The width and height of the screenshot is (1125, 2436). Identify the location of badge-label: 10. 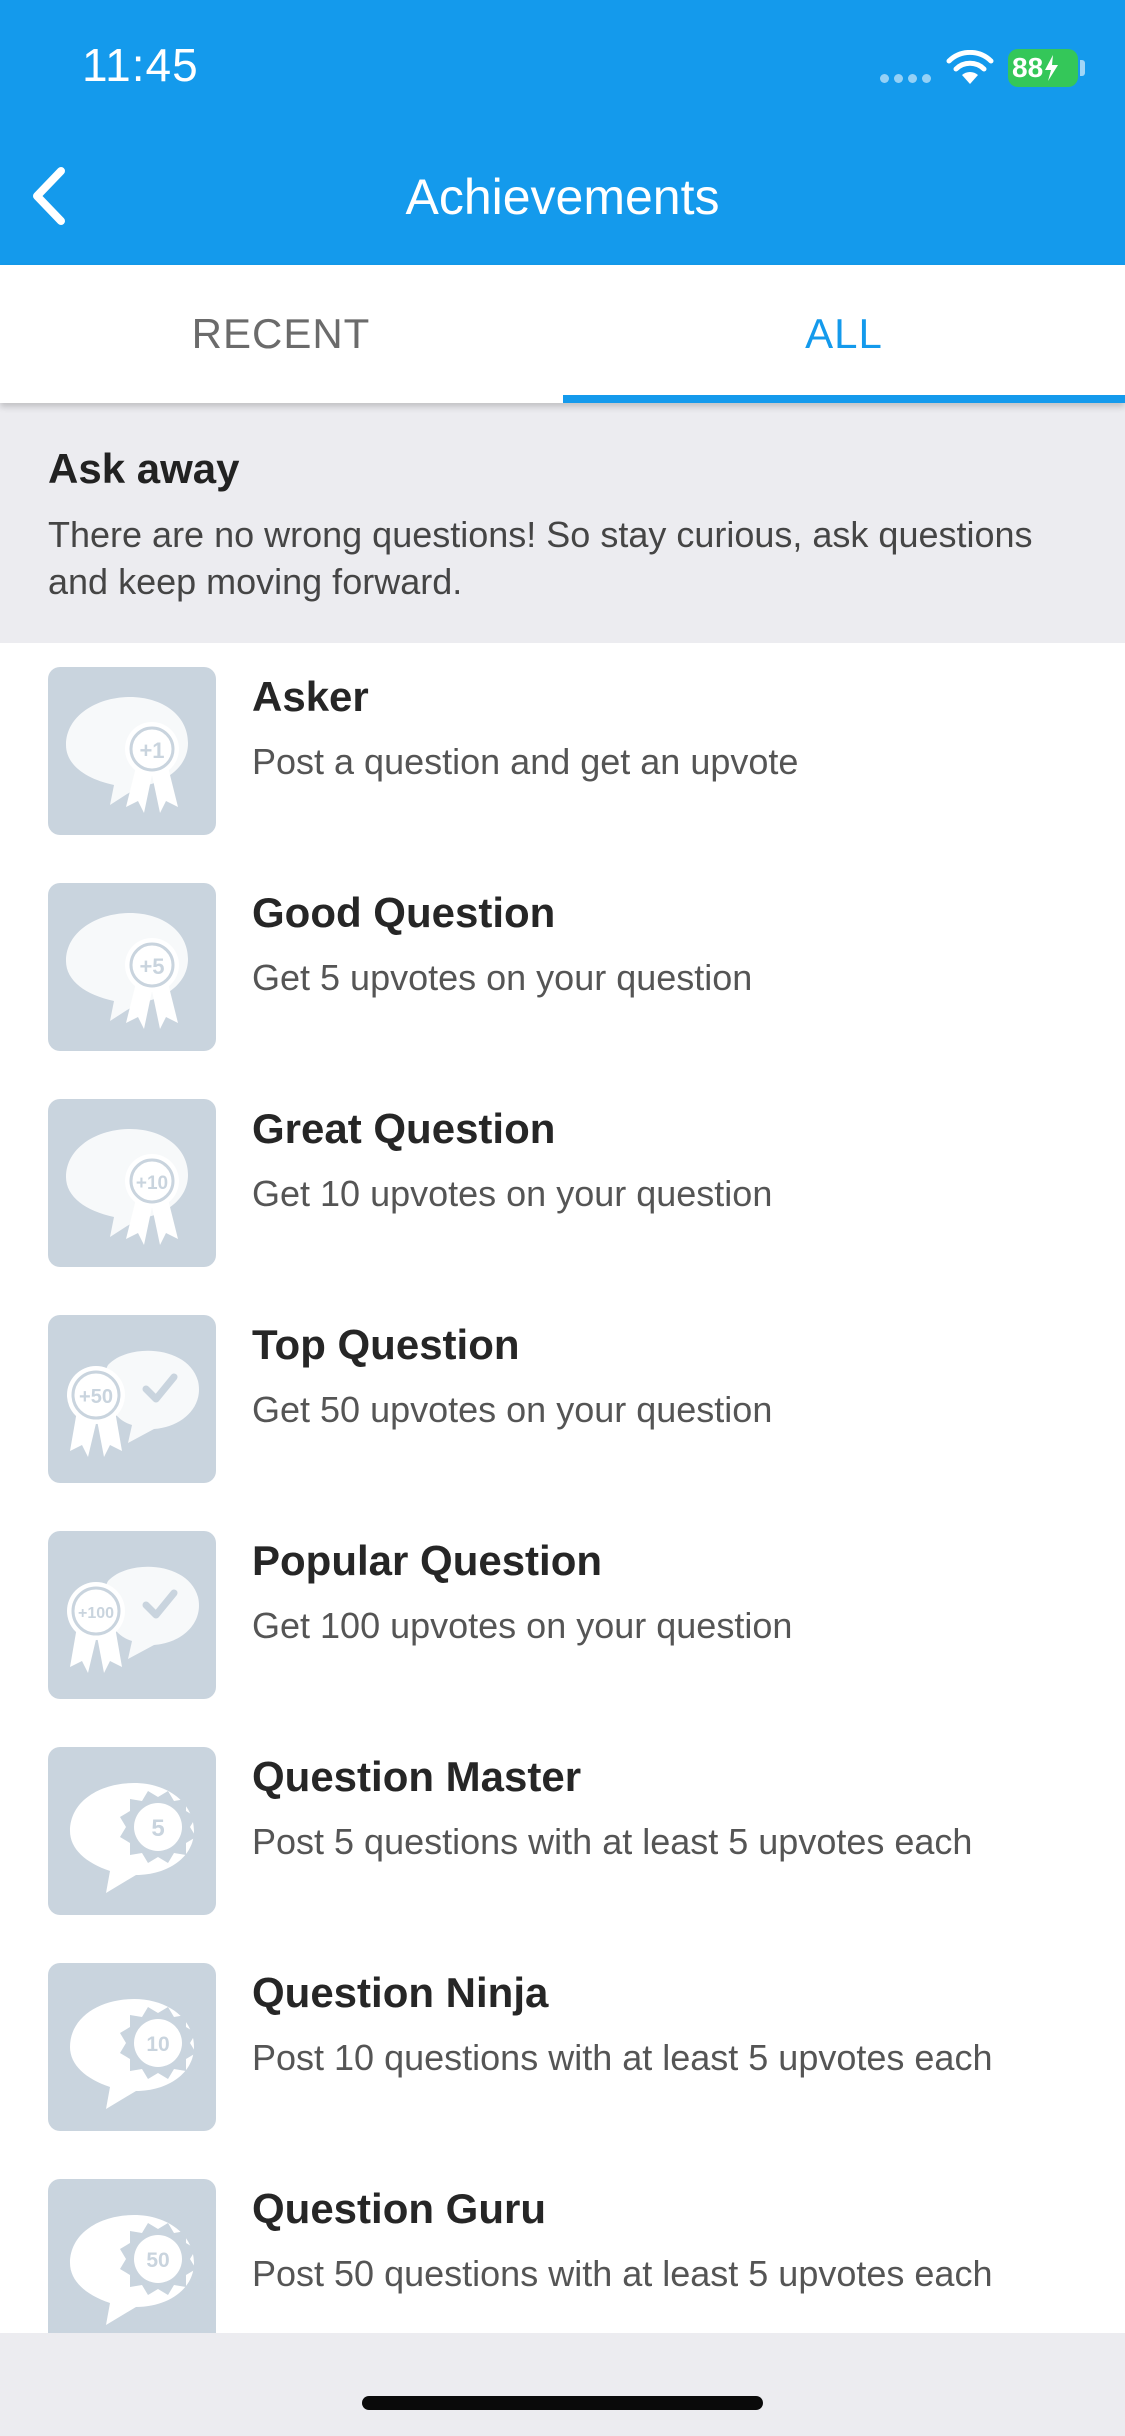
(157, 2044).